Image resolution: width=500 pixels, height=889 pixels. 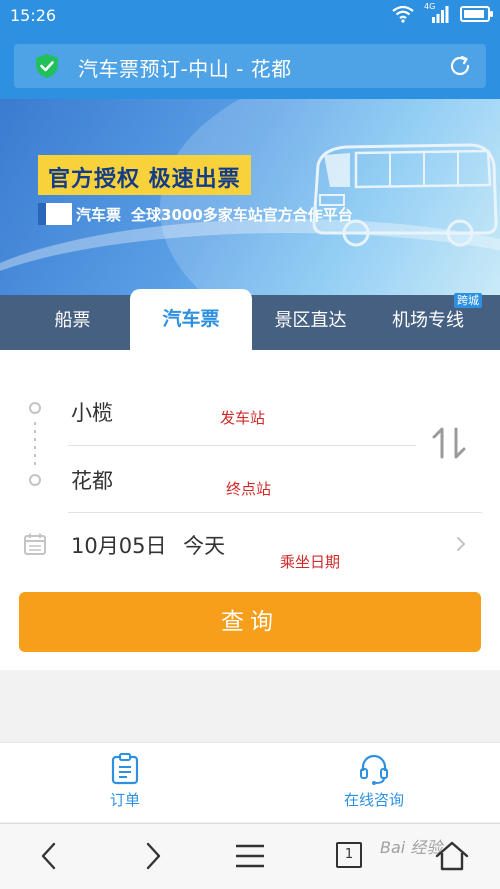 I want to click on tab-label: 机场专线, so click(x=428, y=320).